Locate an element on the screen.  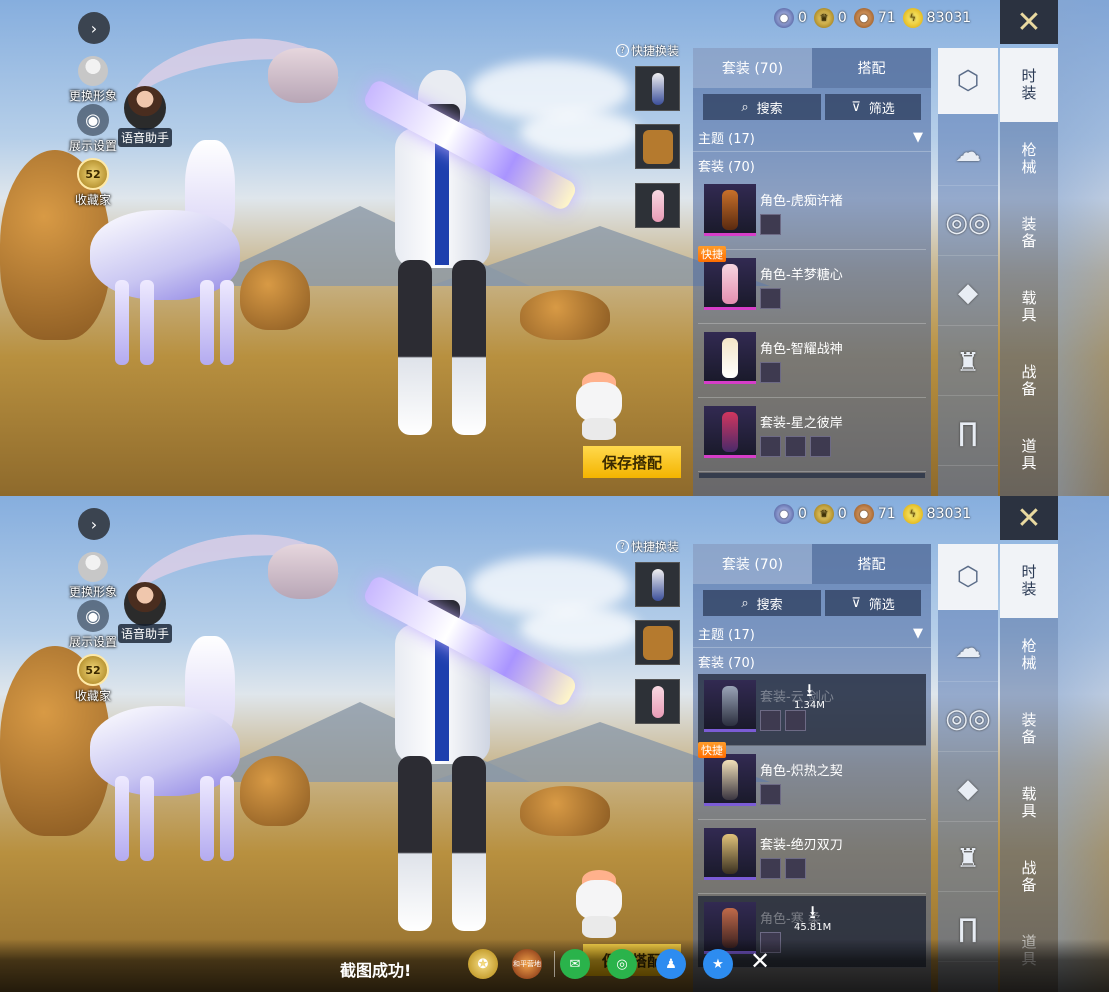
list-scrollbar is located at coordinates (812, 475).